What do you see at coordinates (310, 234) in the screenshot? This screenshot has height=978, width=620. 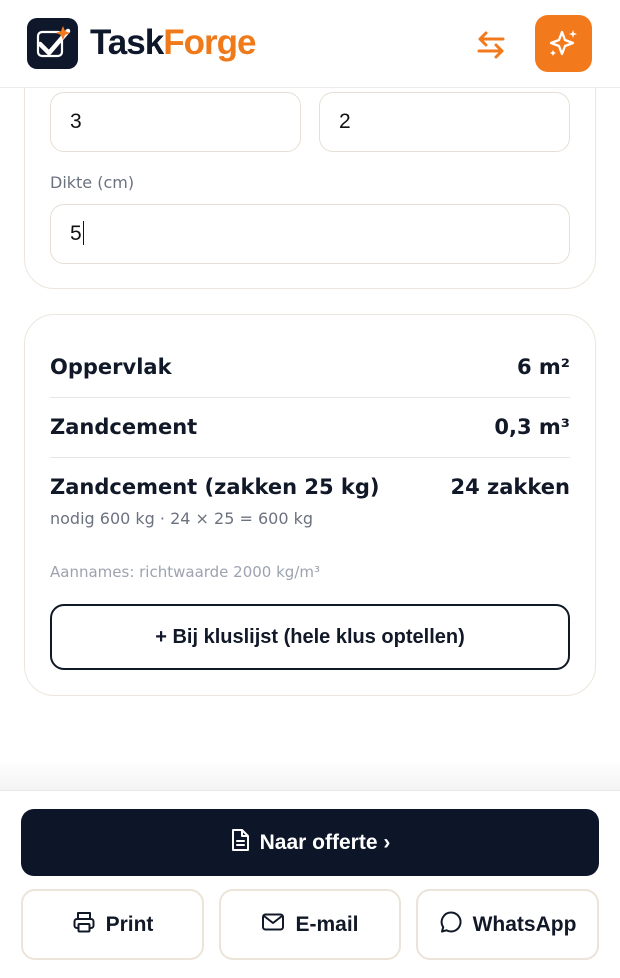 I see `thickness-input: 5` at bounding box center [310, 234].